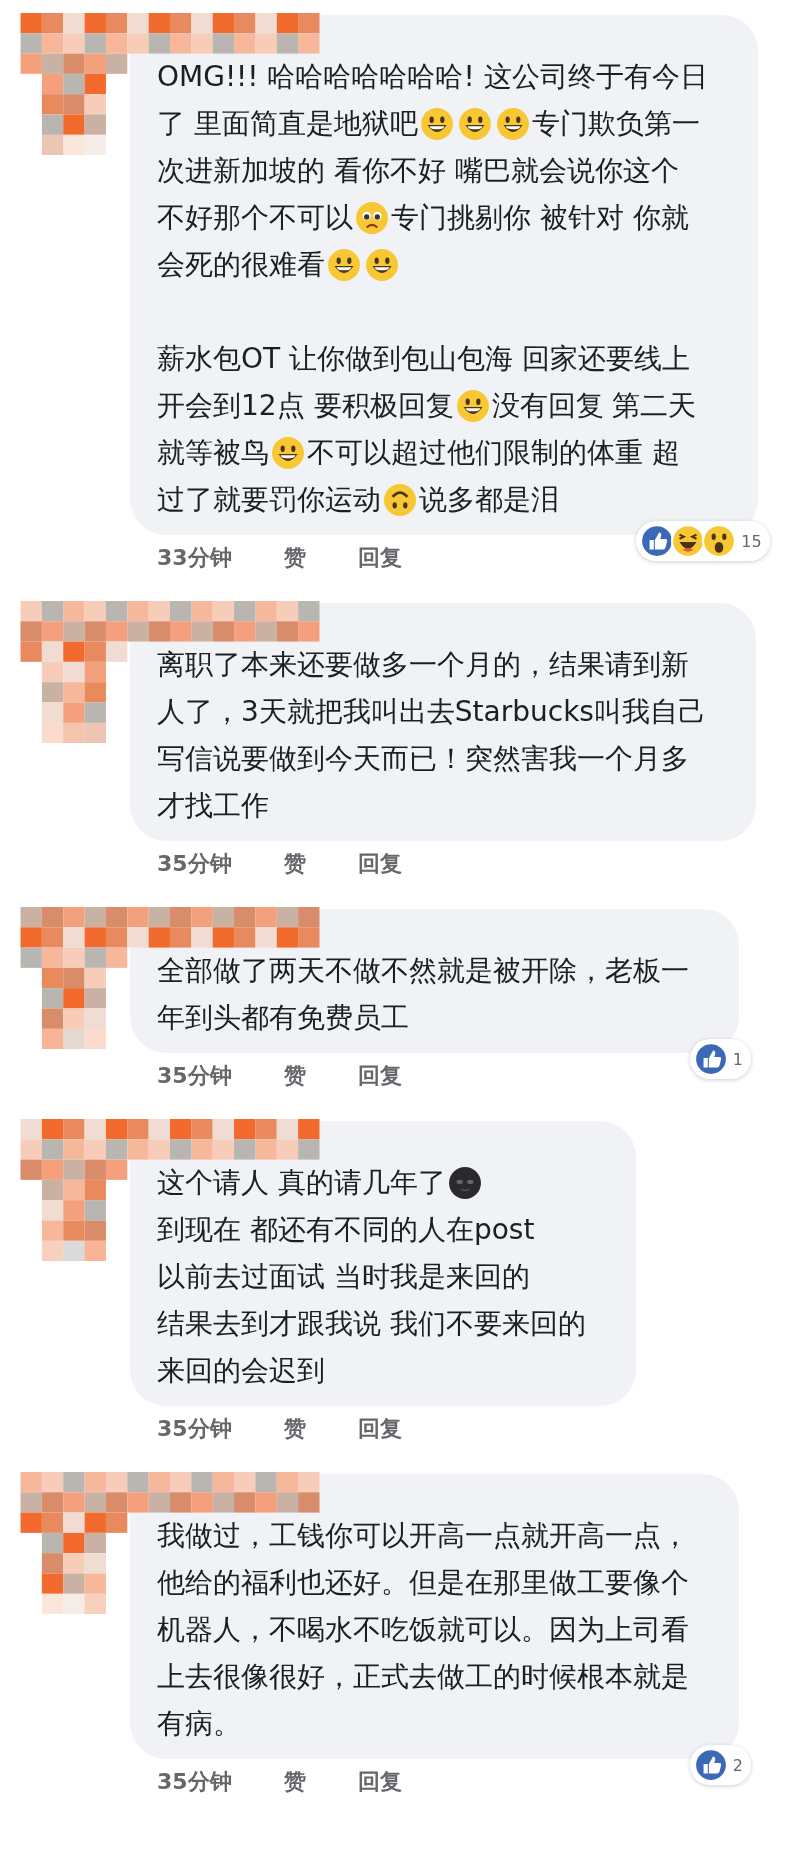 This screenshot has width=800, height=1869. I want to click on comment-text: 不可以超过他们限制的体重 超, so click(493, 453).